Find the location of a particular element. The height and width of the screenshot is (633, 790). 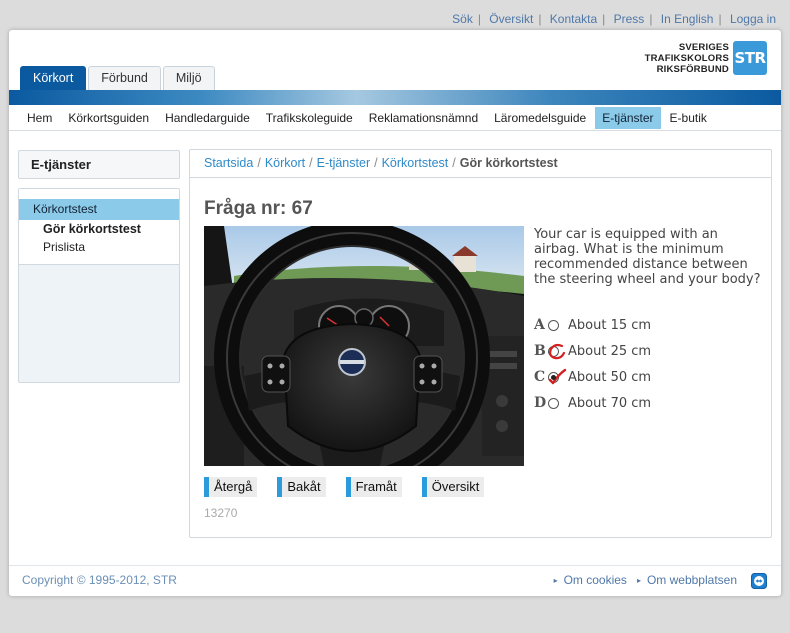

radio-c is located at coordinates (557, 376).